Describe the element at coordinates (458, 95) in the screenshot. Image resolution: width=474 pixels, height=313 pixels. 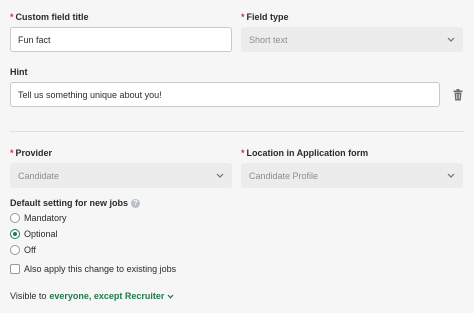
I see `trash-icon` at that location.